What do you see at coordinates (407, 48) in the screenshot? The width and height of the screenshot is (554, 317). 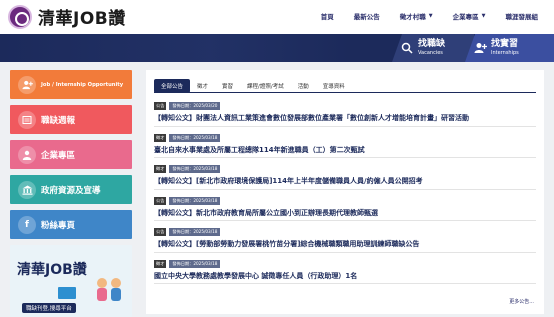 I see `search-icon` at bounding box center [407, 48].